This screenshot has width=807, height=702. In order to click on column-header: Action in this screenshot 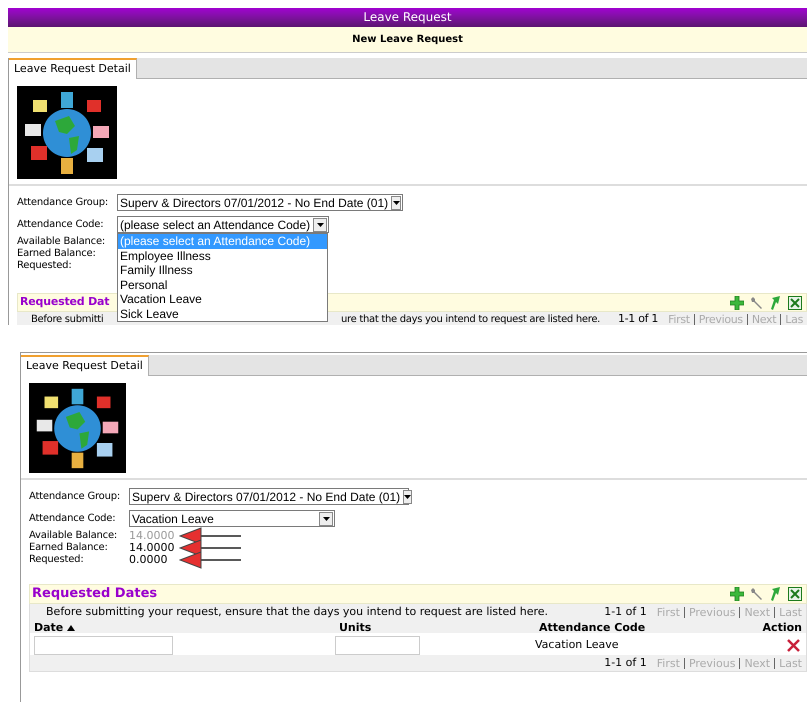, I will do `click(782, 628)`.